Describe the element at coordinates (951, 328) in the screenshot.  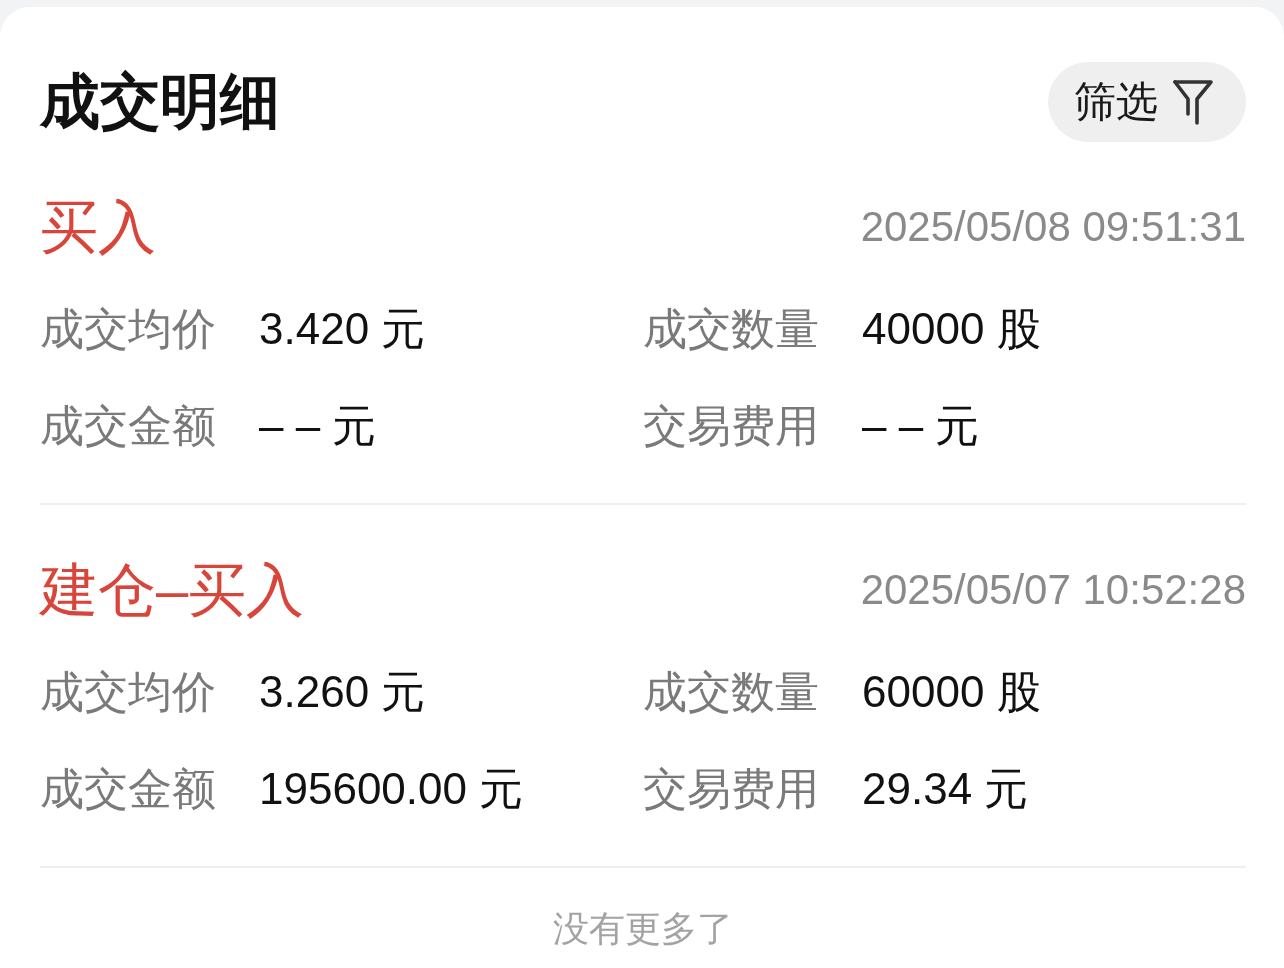
I see `field-value: 40000 股` at that location.